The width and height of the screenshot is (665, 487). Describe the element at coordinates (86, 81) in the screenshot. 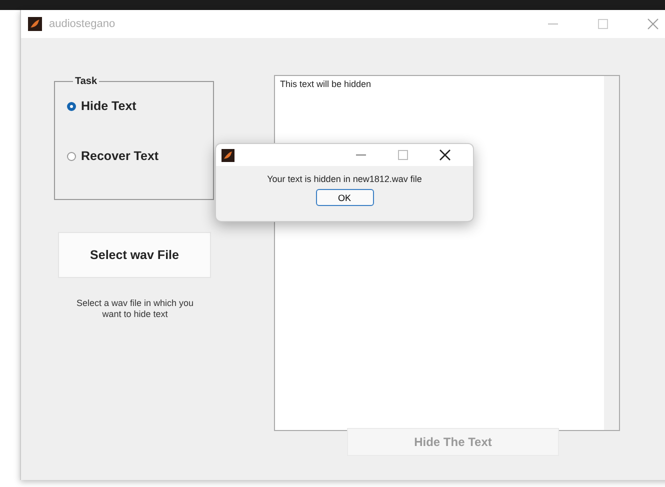

I see `group-label: Task` at that location.